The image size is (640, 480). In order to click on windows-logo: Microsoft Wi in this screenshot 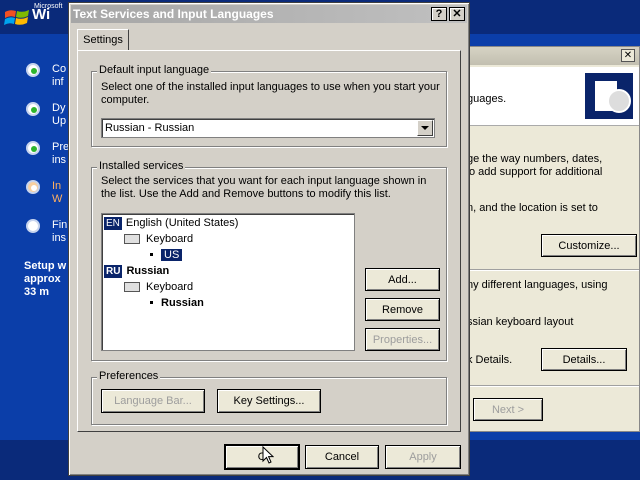, I will do `click(32, 17)`.